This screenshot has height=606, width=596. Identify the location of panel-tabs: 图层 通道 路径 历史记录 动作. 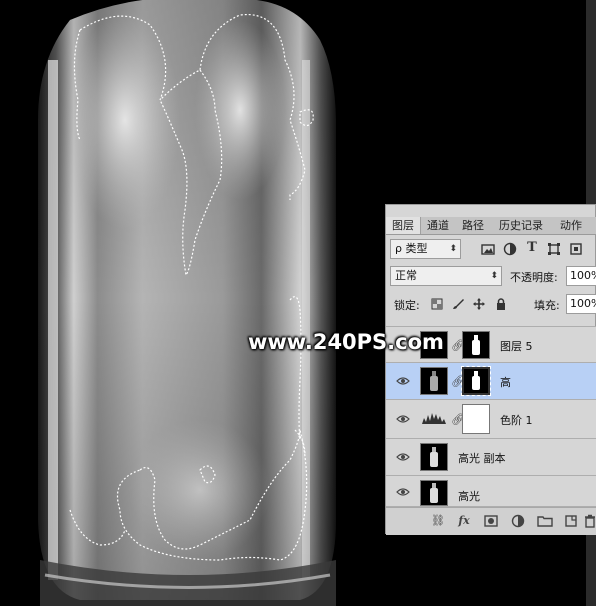
(491, 226).